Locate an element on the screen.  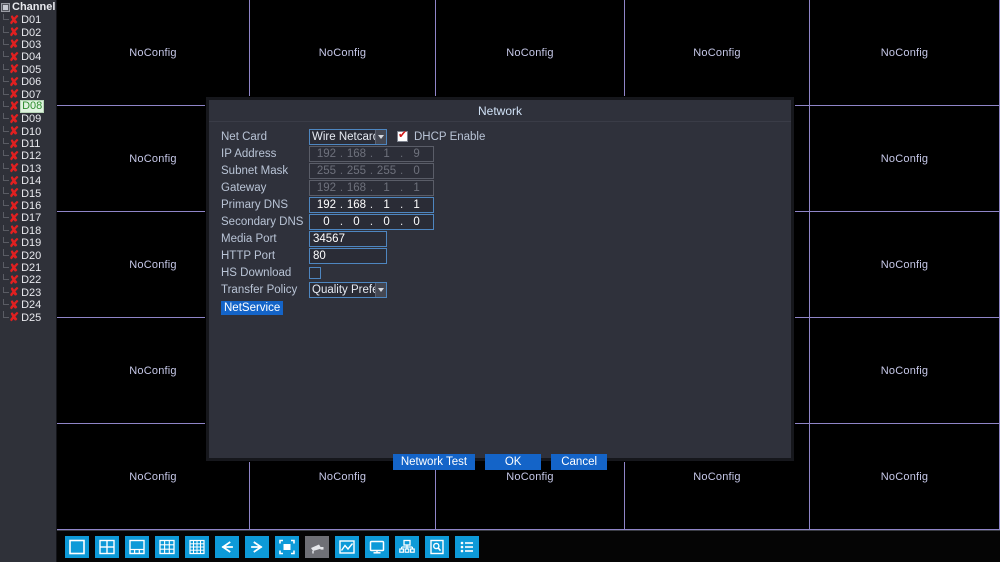
fullscreen-icon is located at coordinates (287, 546).